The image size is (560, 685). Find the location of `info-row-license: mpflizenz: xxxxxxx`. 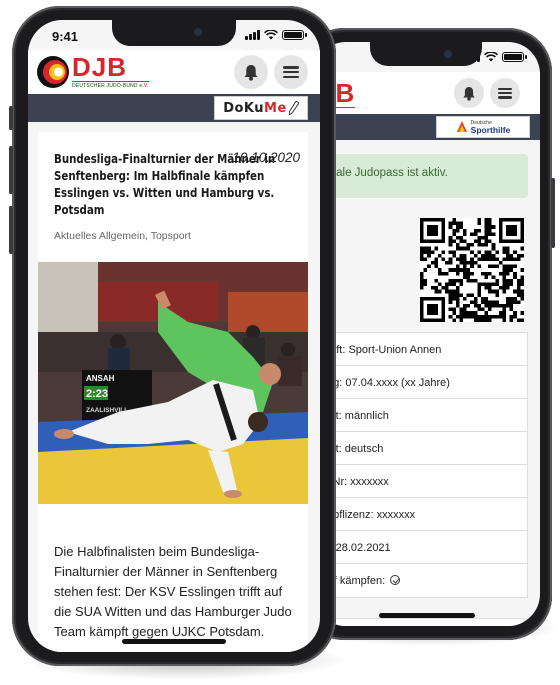

info-row-license: mpflizenz: xxxxxxx is located at coordinates (420, 514).